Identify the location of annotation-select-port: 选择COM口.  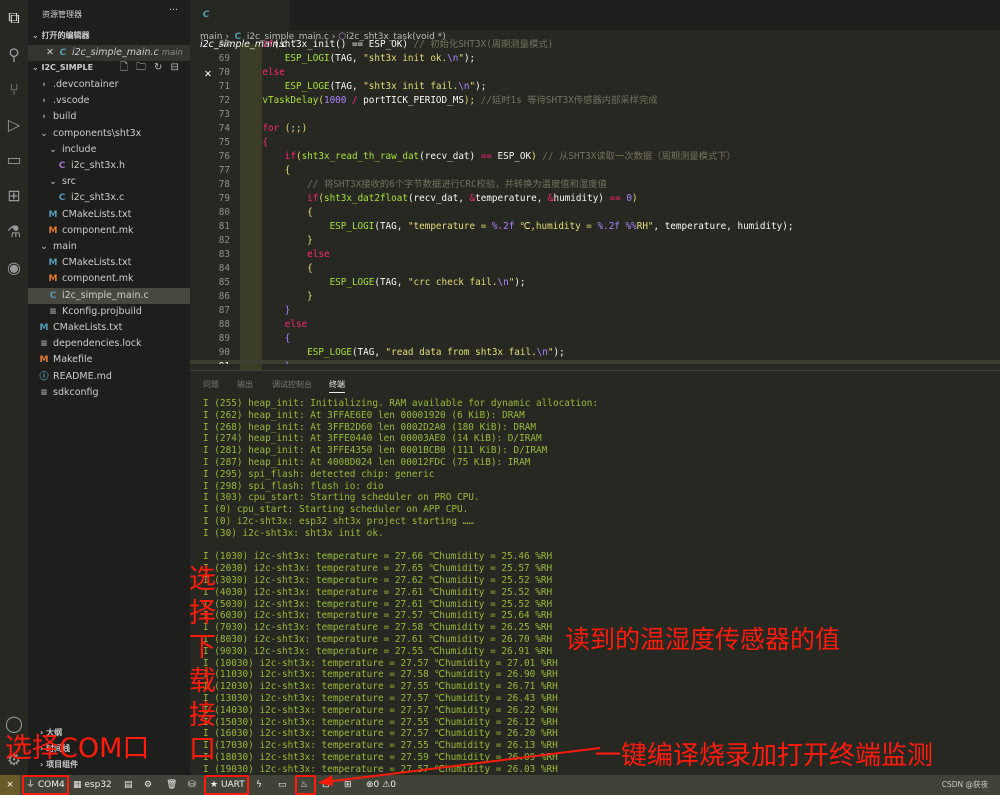
(77, 748).